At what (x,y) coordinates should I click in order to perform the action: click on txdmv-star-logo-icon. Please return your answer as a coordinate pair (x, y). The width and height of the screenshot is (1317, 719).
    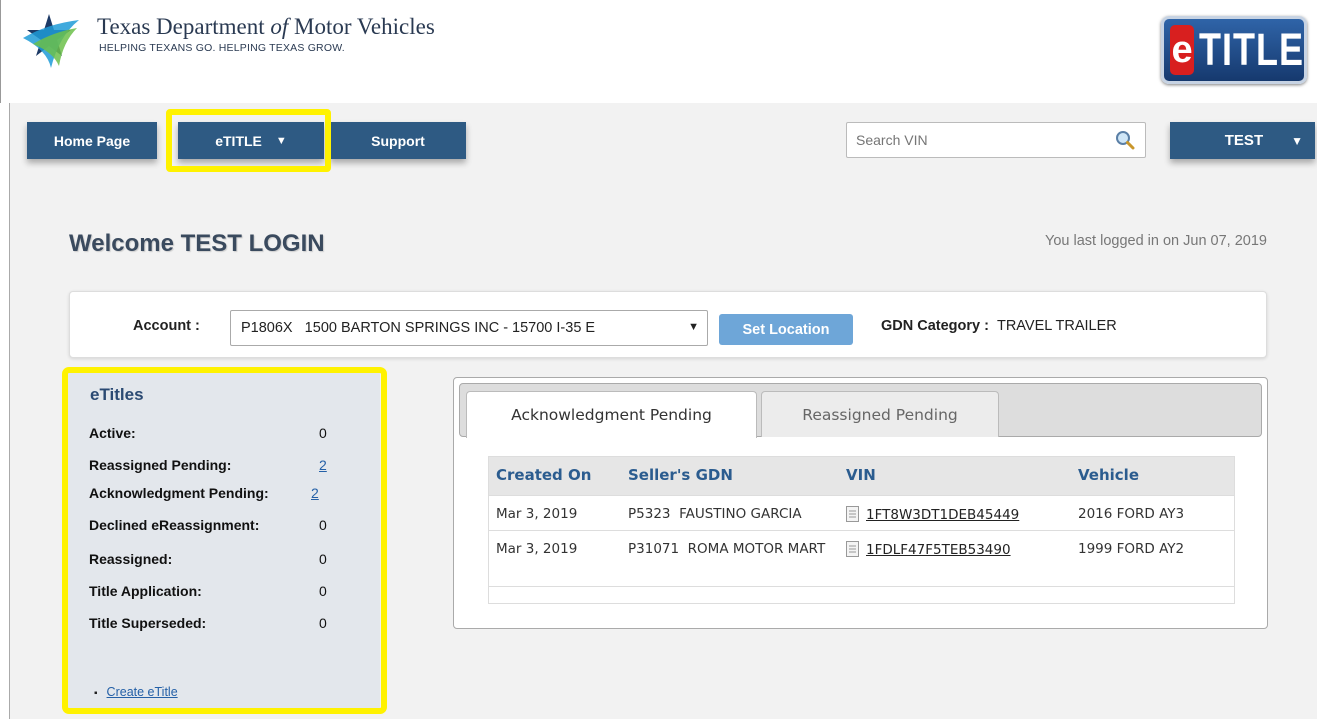
    Looking at the image, I should click on (51, 41).